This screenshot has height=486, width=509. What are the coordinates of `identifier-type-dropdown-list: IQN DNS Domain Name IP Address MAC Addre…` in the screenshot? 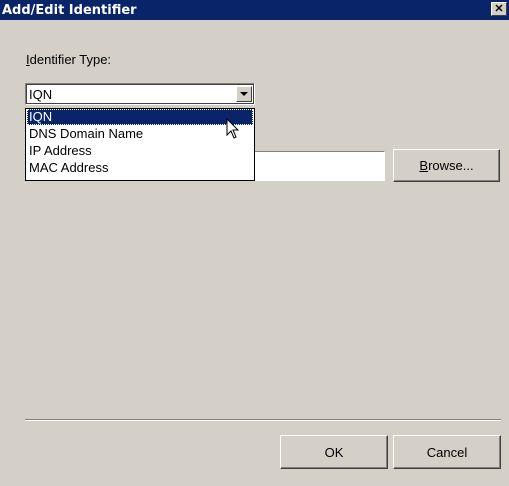 It's located at (140, 144).